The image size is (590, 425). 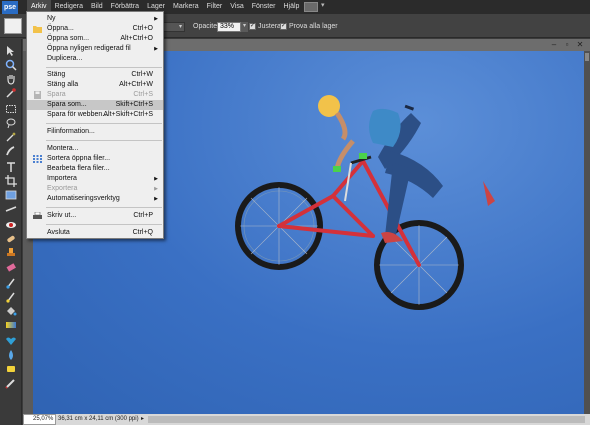 What do you see at coordinates (174, 27) in the screenshot?
I see `mode-select: ▾` at bounding box center [174, 27].